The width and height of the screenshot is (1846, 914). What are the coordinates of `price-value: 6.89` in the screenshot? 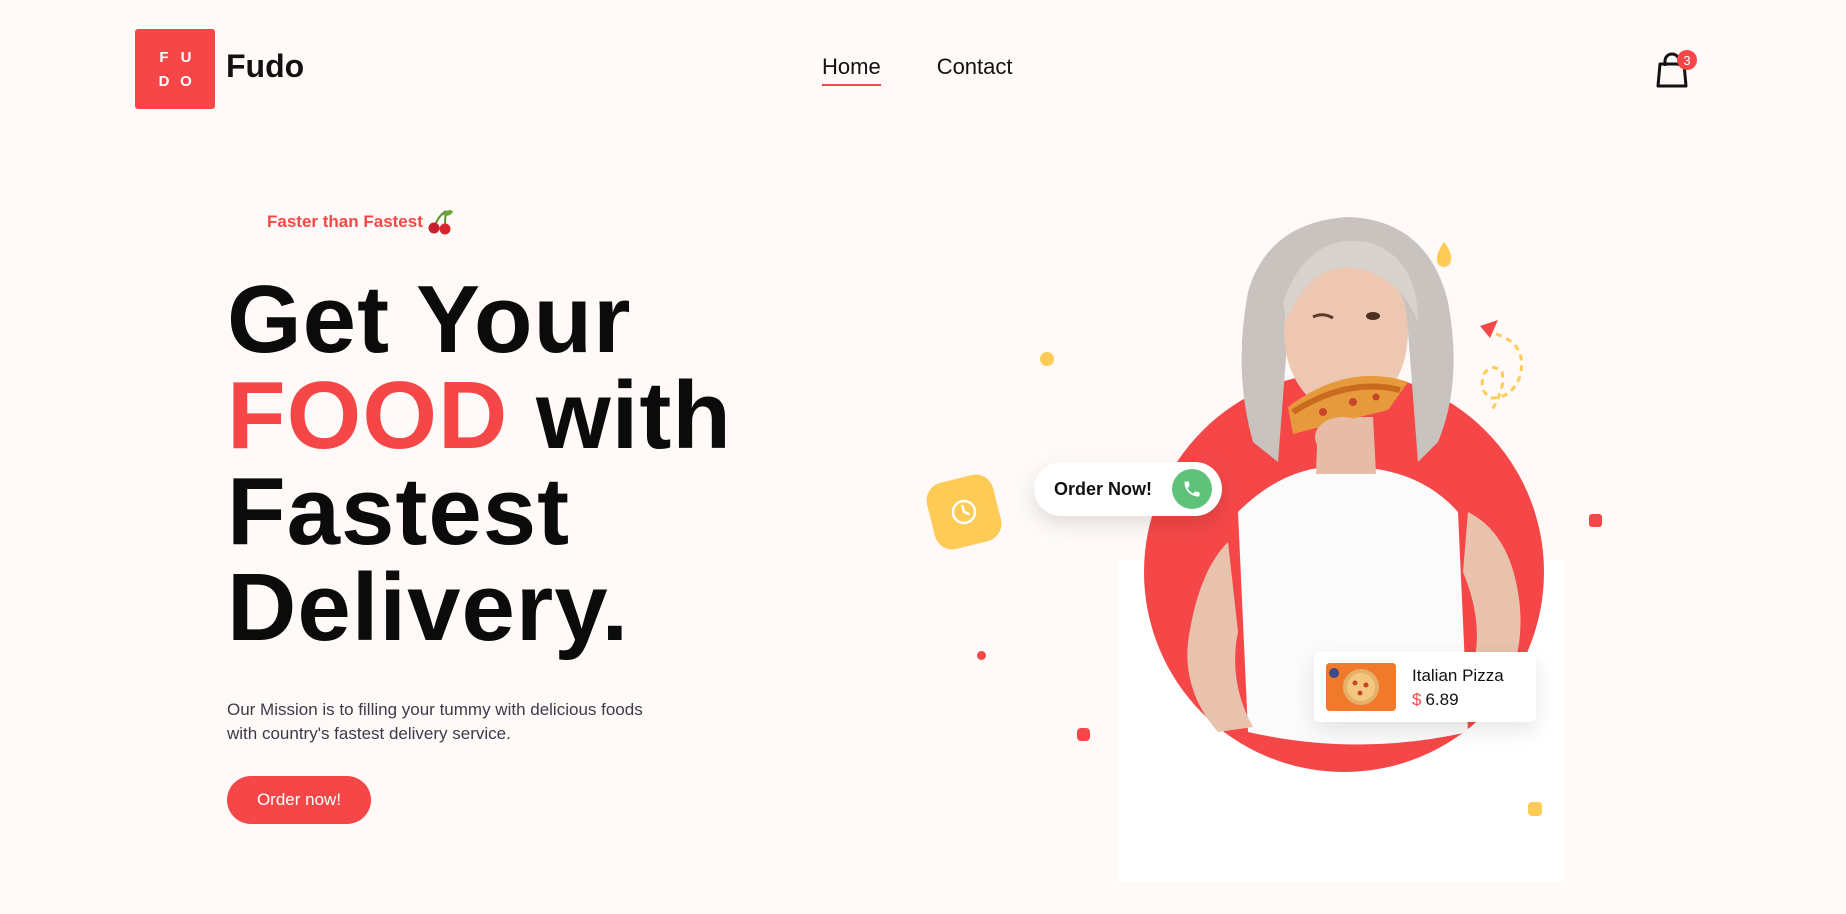 It's located at (1442, 699).